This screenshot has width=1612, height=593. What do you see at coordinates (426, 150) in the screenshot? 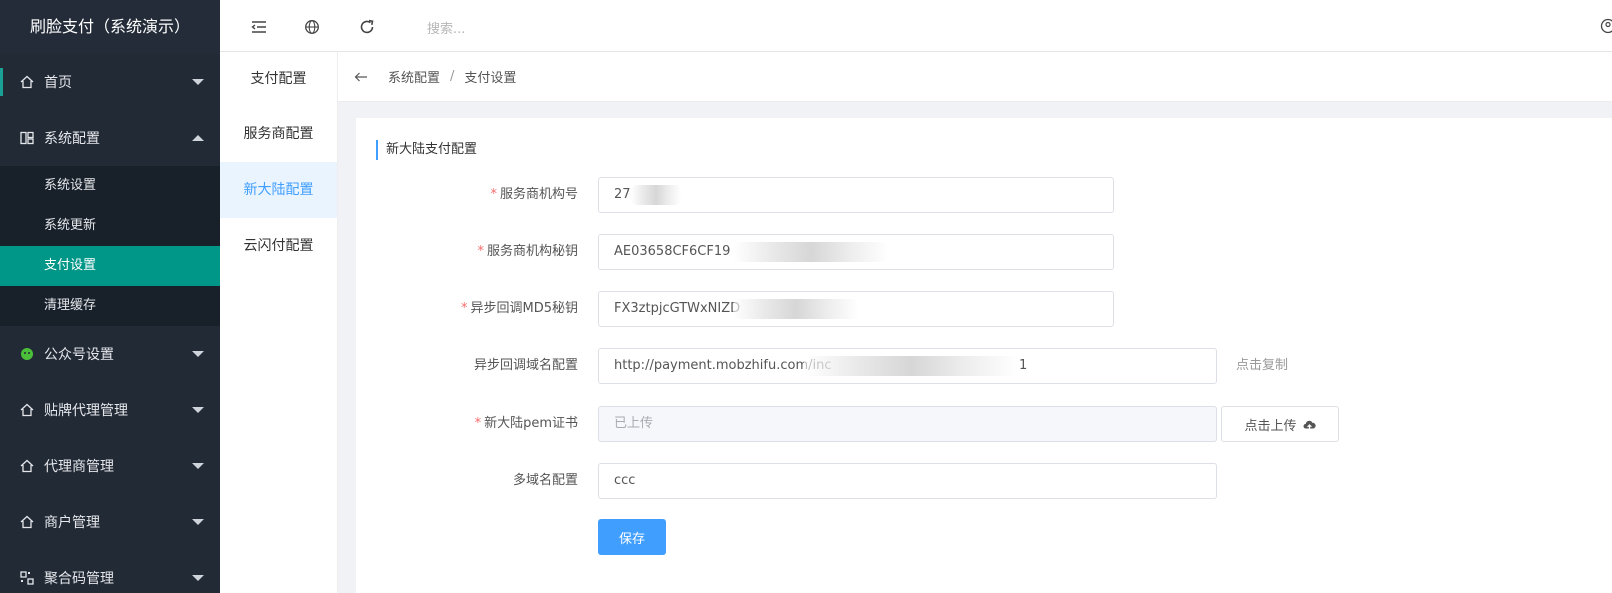
I see `section-title: 新大陆支付配置` at bounding box center [426, 150].